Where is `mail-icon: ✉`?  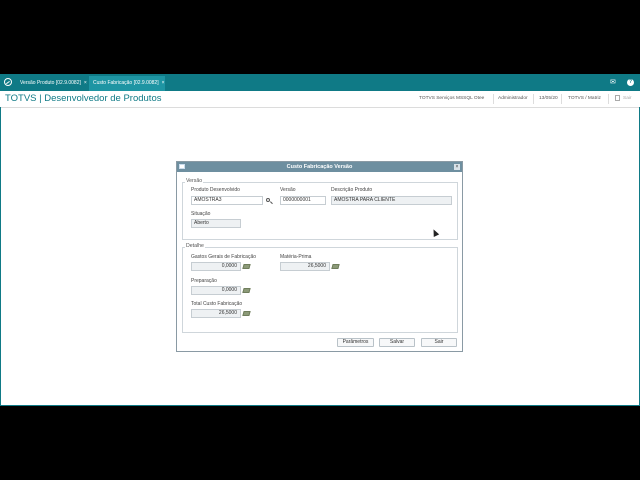
mail-icon: ✉ is located at coordinates (613, 82).